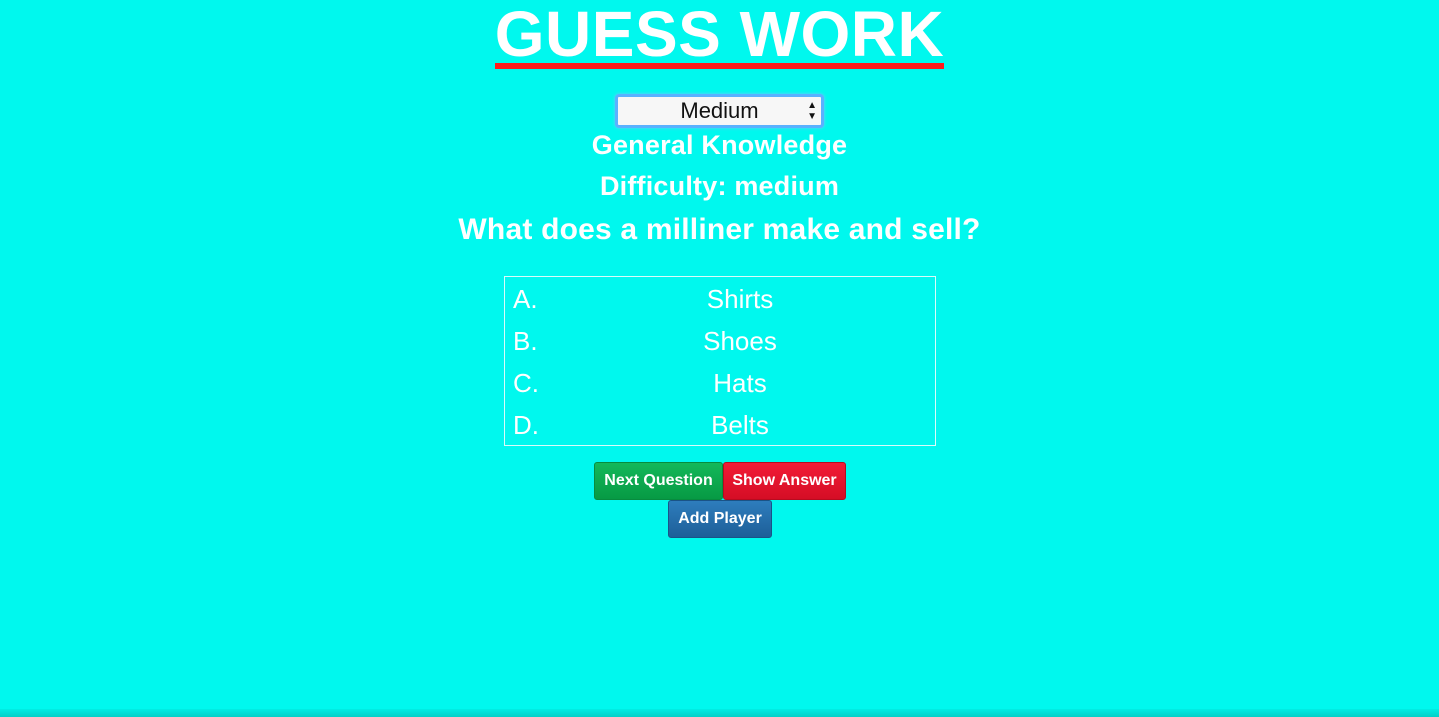  What do you see at coordinates (740, 424) in the screenshot?
I see `answer-text: Belts` at bounding box center [740, 424].